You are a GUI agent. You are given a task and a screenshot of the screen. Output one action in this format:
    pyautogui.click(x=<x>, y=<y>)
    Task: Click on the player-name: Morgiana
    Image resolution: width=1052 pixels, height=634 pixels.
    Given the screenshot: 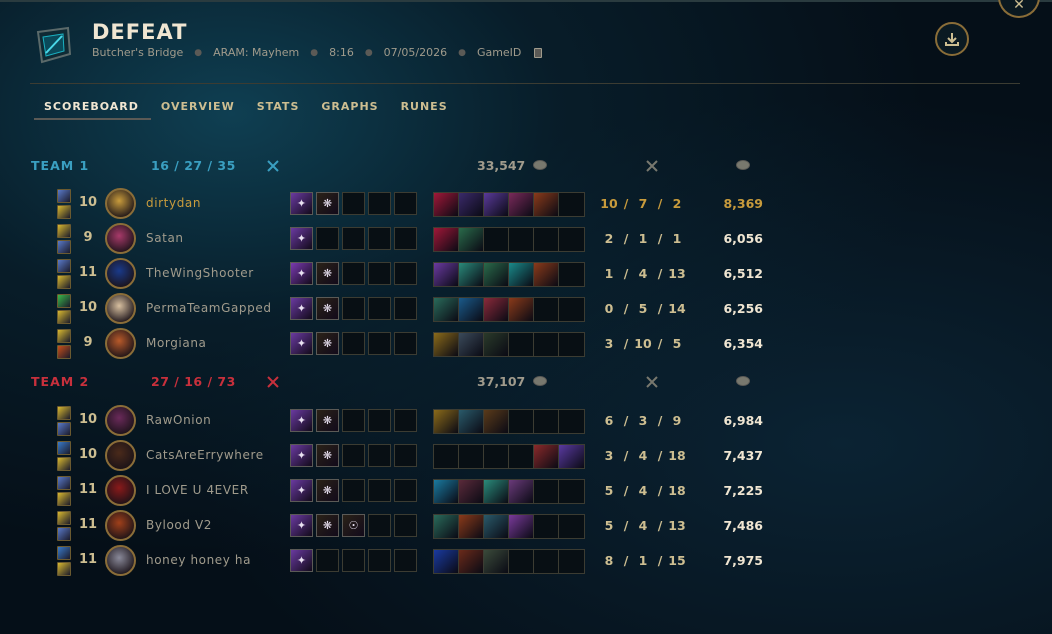 What is the action you would take?
    pyautogui.click(x=176, y=343)
    